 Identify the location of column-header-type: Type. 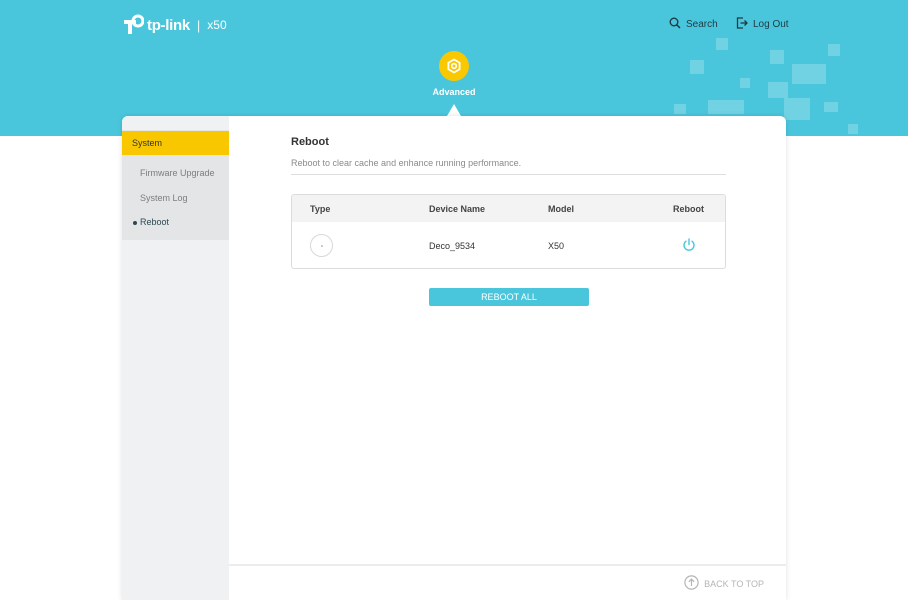
(320, 209).